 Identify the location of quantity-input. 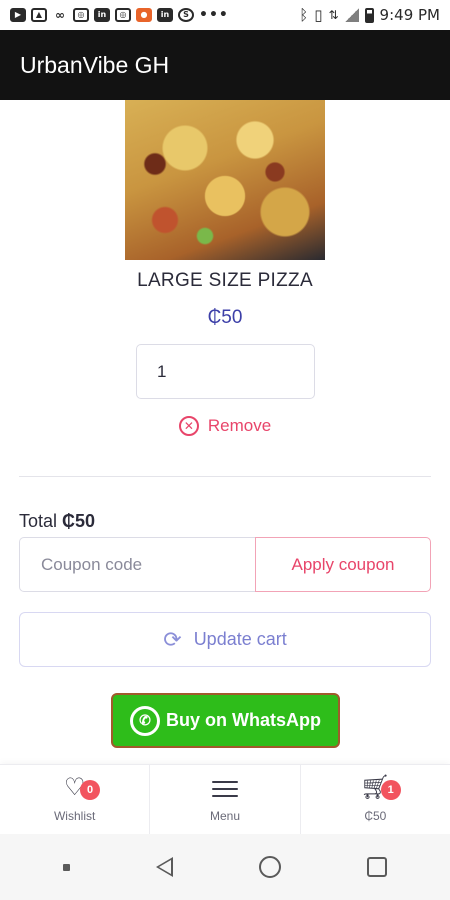
(225, 371).